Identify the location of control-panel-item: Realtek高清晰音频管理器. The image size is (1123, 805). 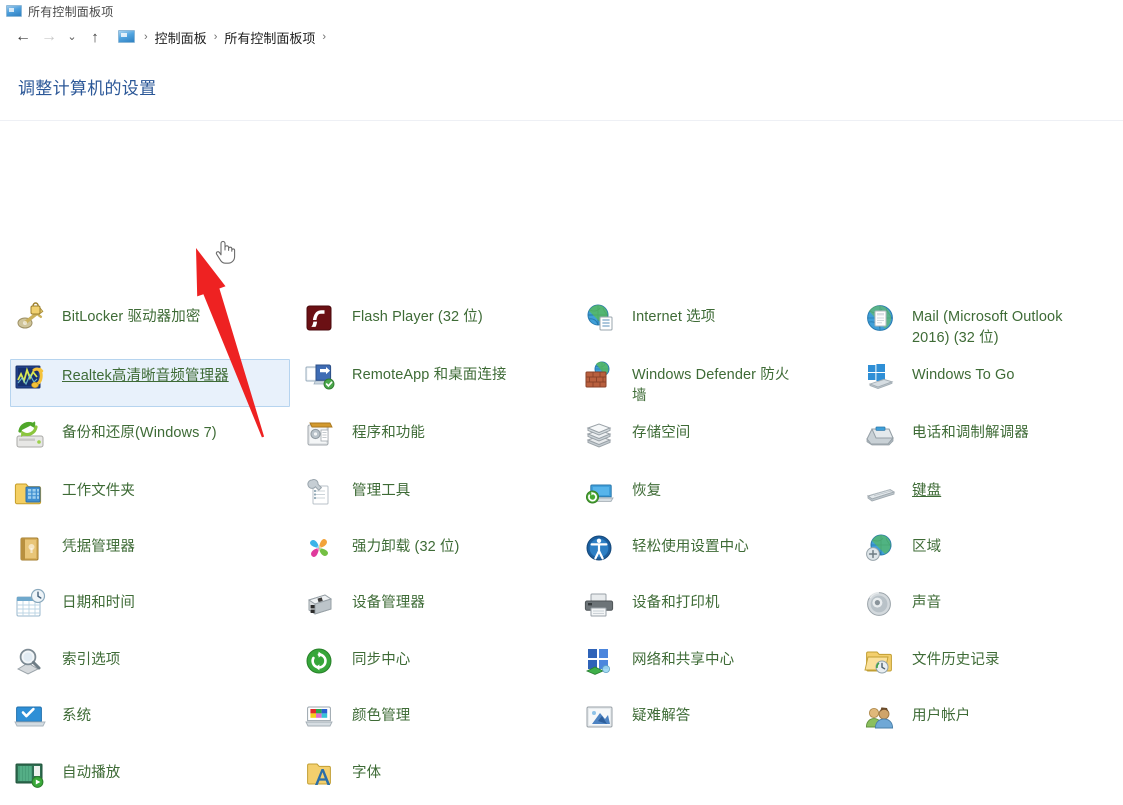
(150, 383).